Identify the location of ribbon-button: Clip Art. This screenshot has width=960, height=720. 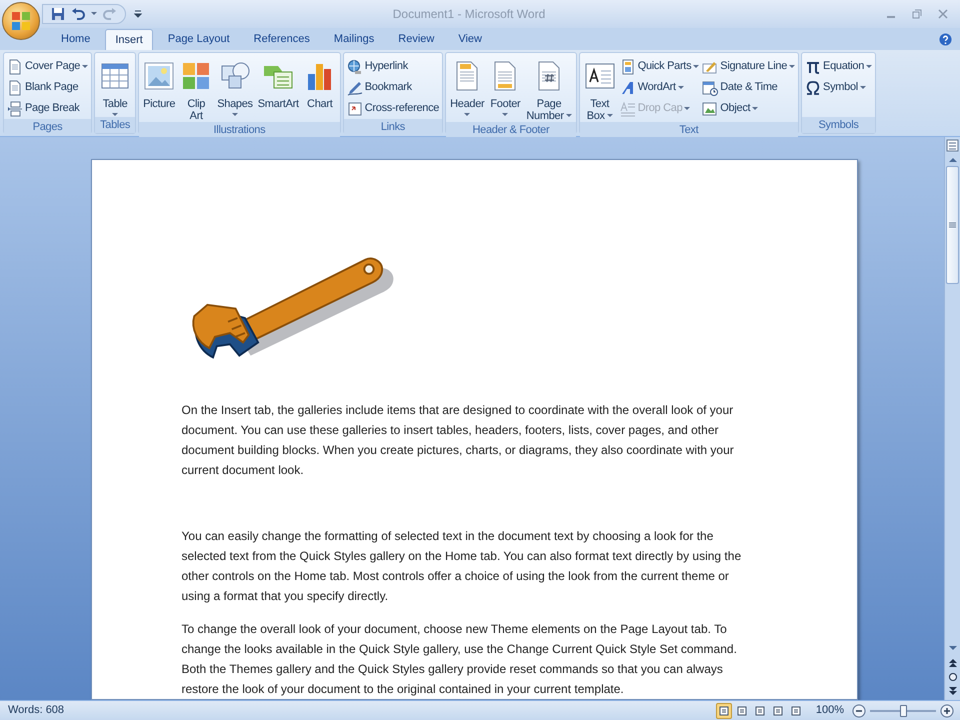
(196, 89).